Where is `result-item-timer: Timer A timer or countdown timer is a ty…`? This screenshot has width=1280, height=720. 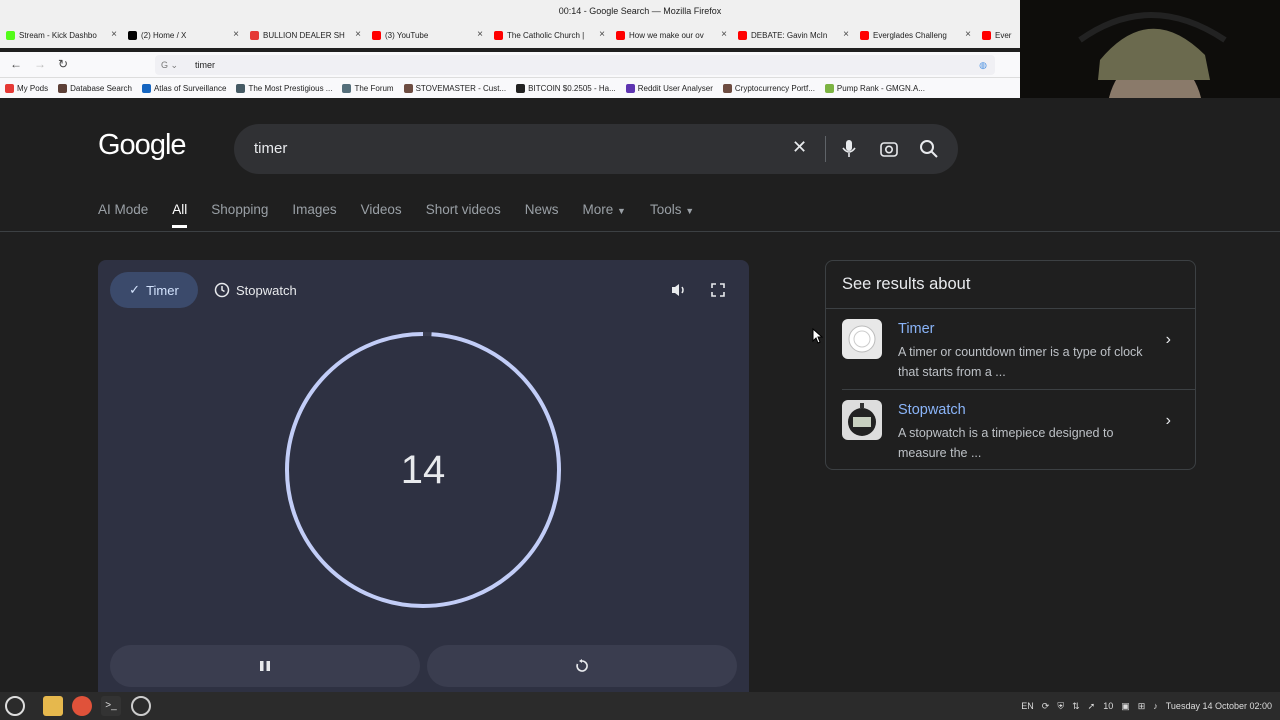 result-item-timer: Timer A timer or countdown timer is a ty… is located at coordinates (1010, 349).